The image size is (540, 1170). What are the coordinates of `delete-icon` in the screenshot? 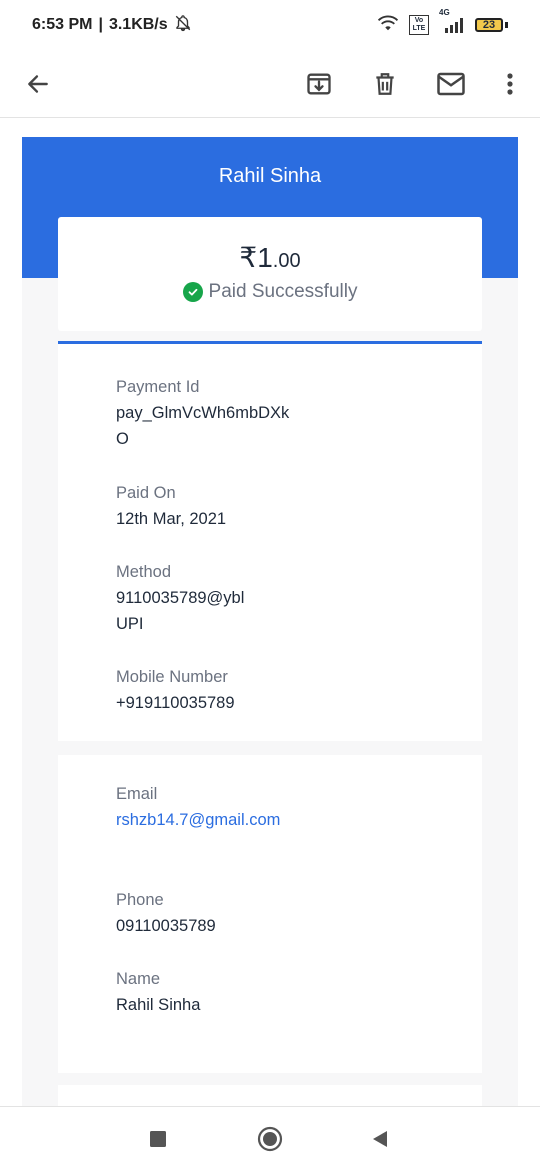 It's located at (385, 84).